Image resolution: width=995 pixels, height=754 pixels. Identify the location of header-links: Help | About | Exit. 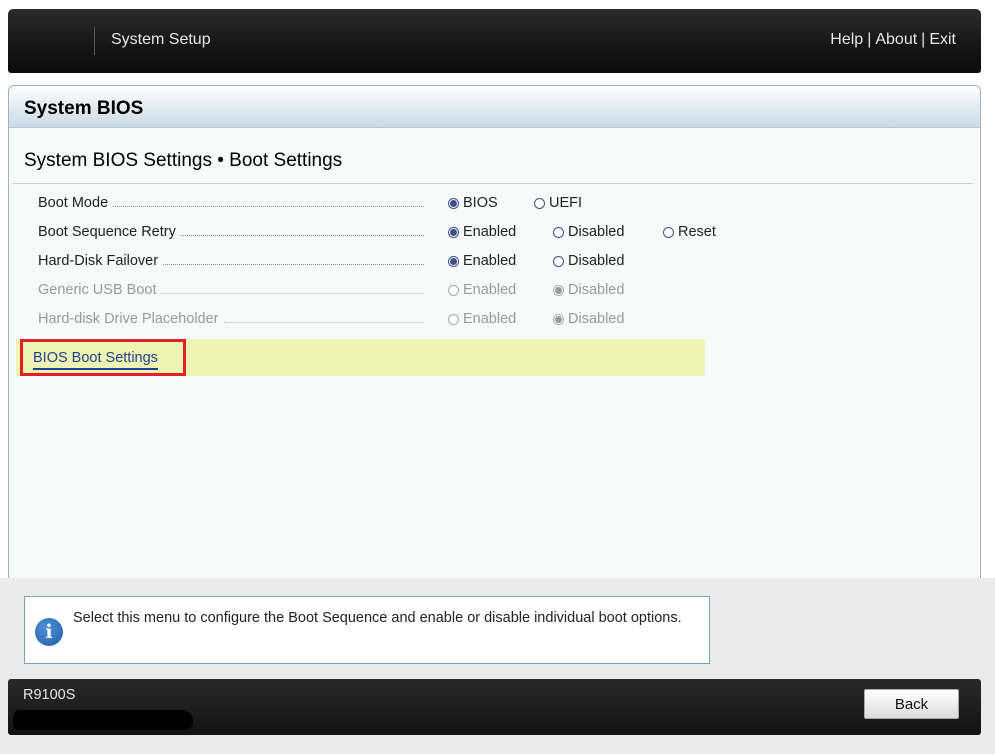
(893, 40).